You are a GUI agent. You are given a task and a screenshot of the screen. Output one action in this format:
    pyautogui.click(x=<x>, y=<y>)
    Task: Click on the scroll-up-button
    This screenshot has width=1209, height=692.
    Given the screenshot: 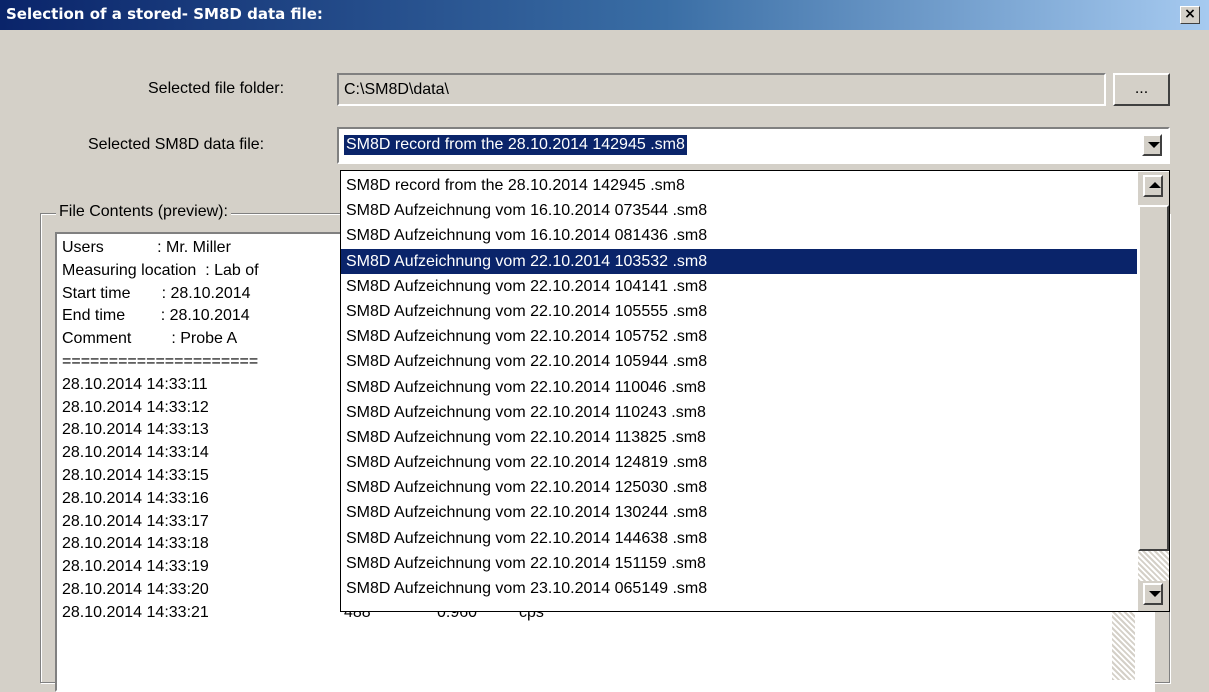 What is the action you would take?
    pyautogui.click(x=1153, y=186)
    